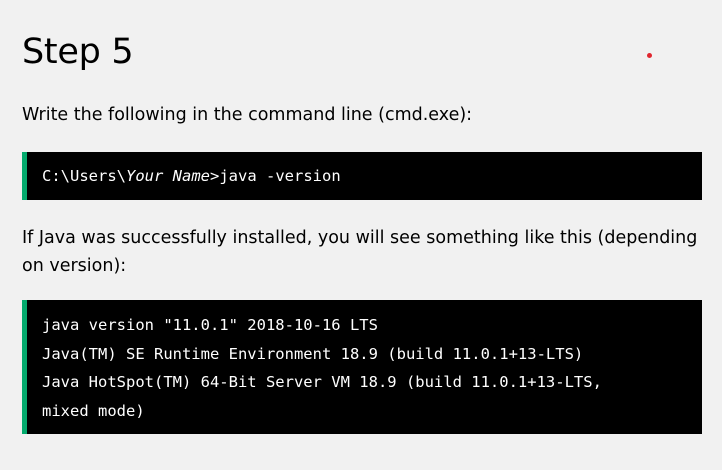  What do you see at coordinates (168, 176) in the screenshot?
I see `command-placeholder: Your Name` at bounding box center [168, 176].